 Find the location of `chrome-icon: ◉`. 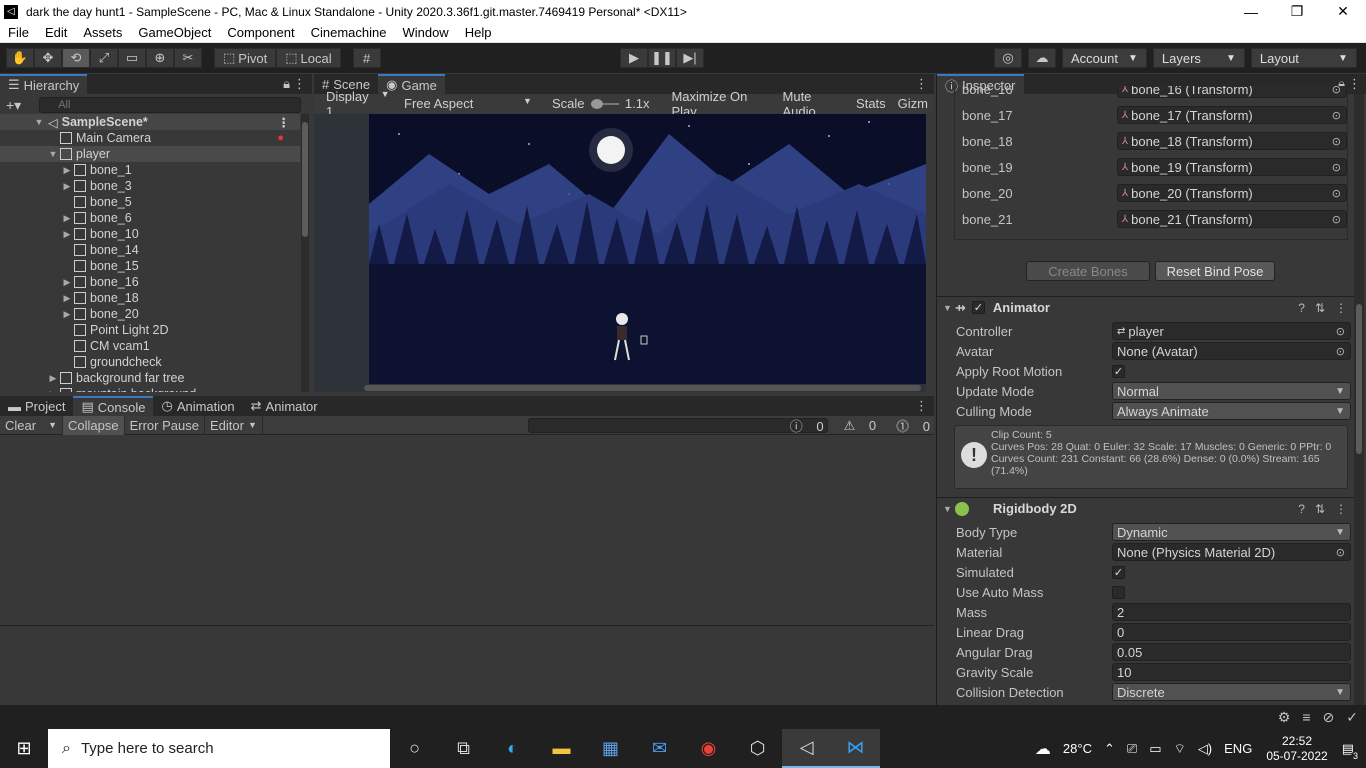

chrome-icon: ◉ is located at coordinates (708, 748).